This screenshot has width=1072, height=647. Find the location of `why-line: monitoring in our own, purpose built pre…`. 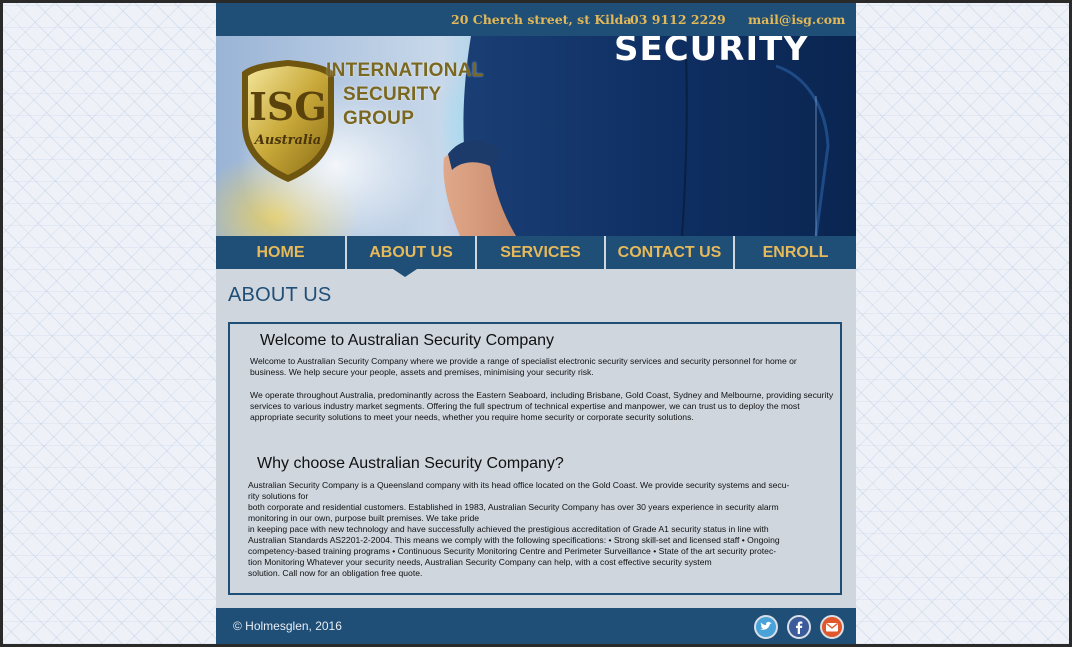

why-line: monitoring in our own, purpose built pre… is located at coordinates (364, 518).